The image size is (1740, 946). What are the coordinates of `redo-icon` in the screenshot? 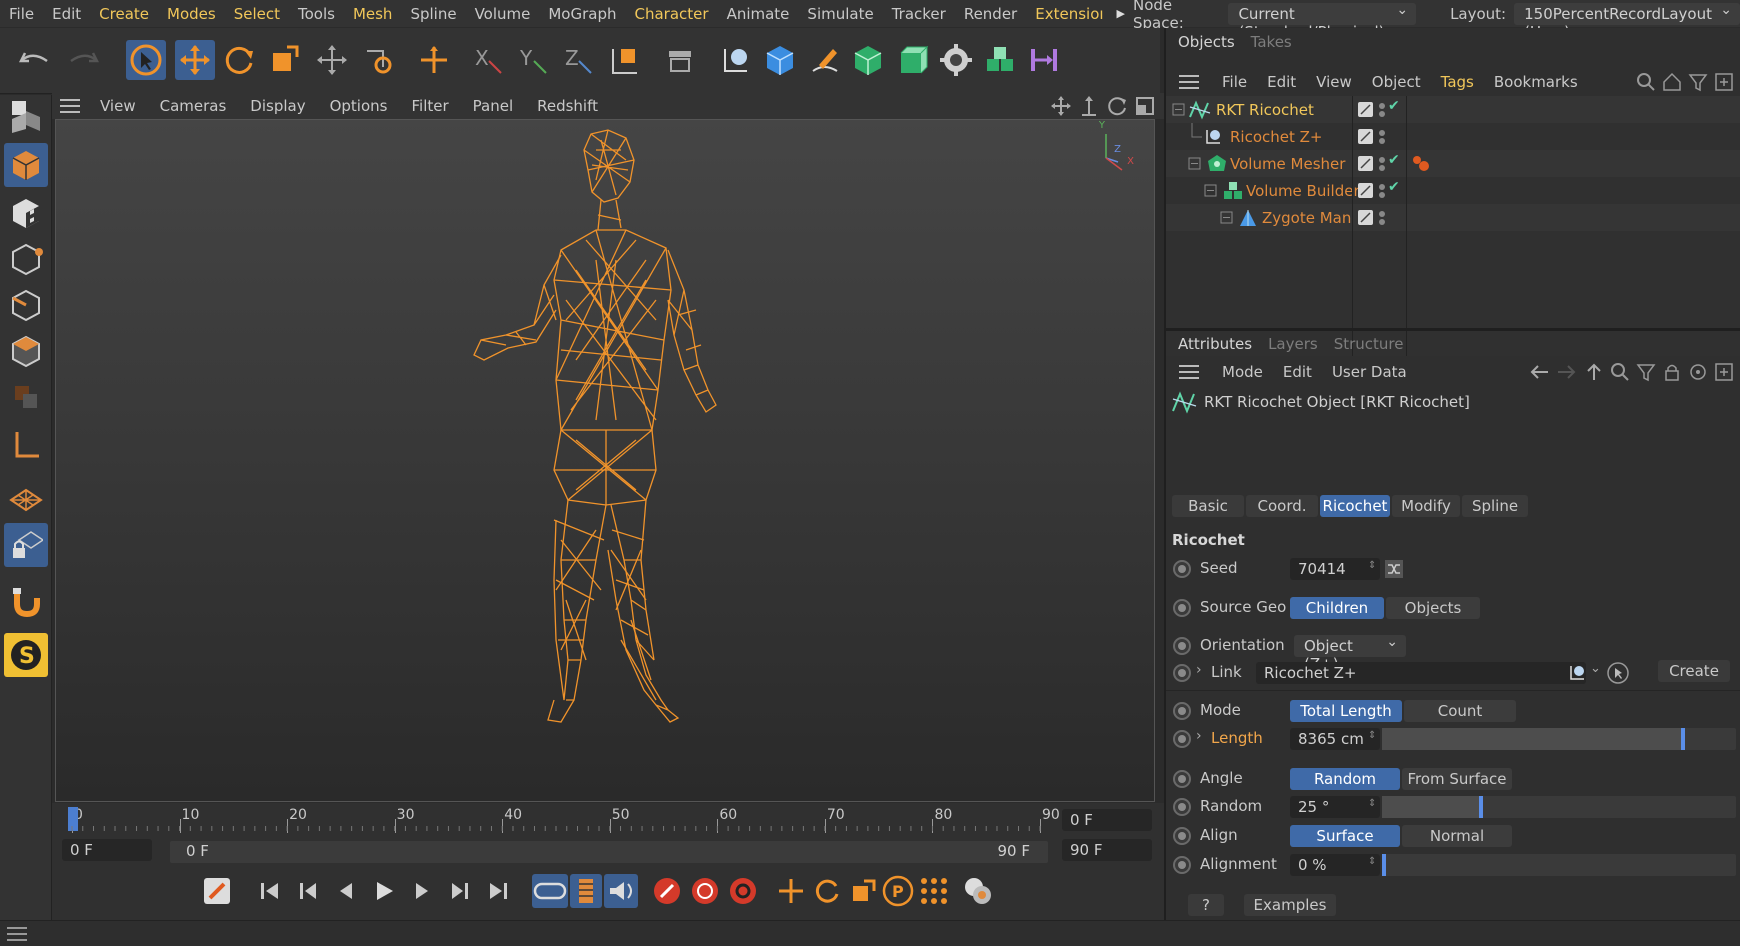 It's located at (84, 60).